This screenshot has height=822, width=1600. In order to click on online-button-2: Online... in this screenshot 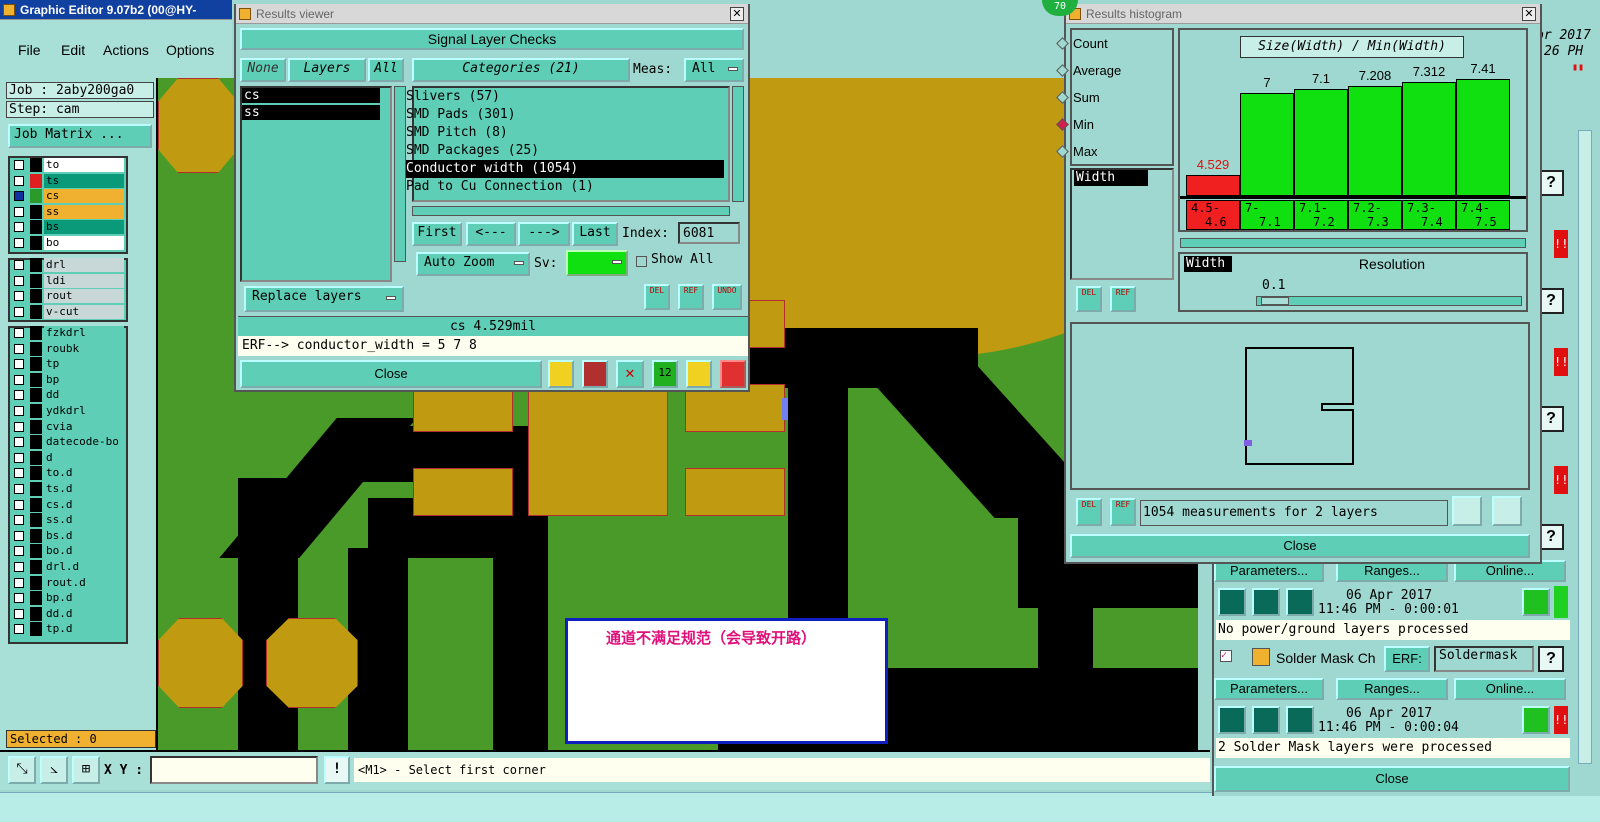, I will do `click(1510, 689)`.